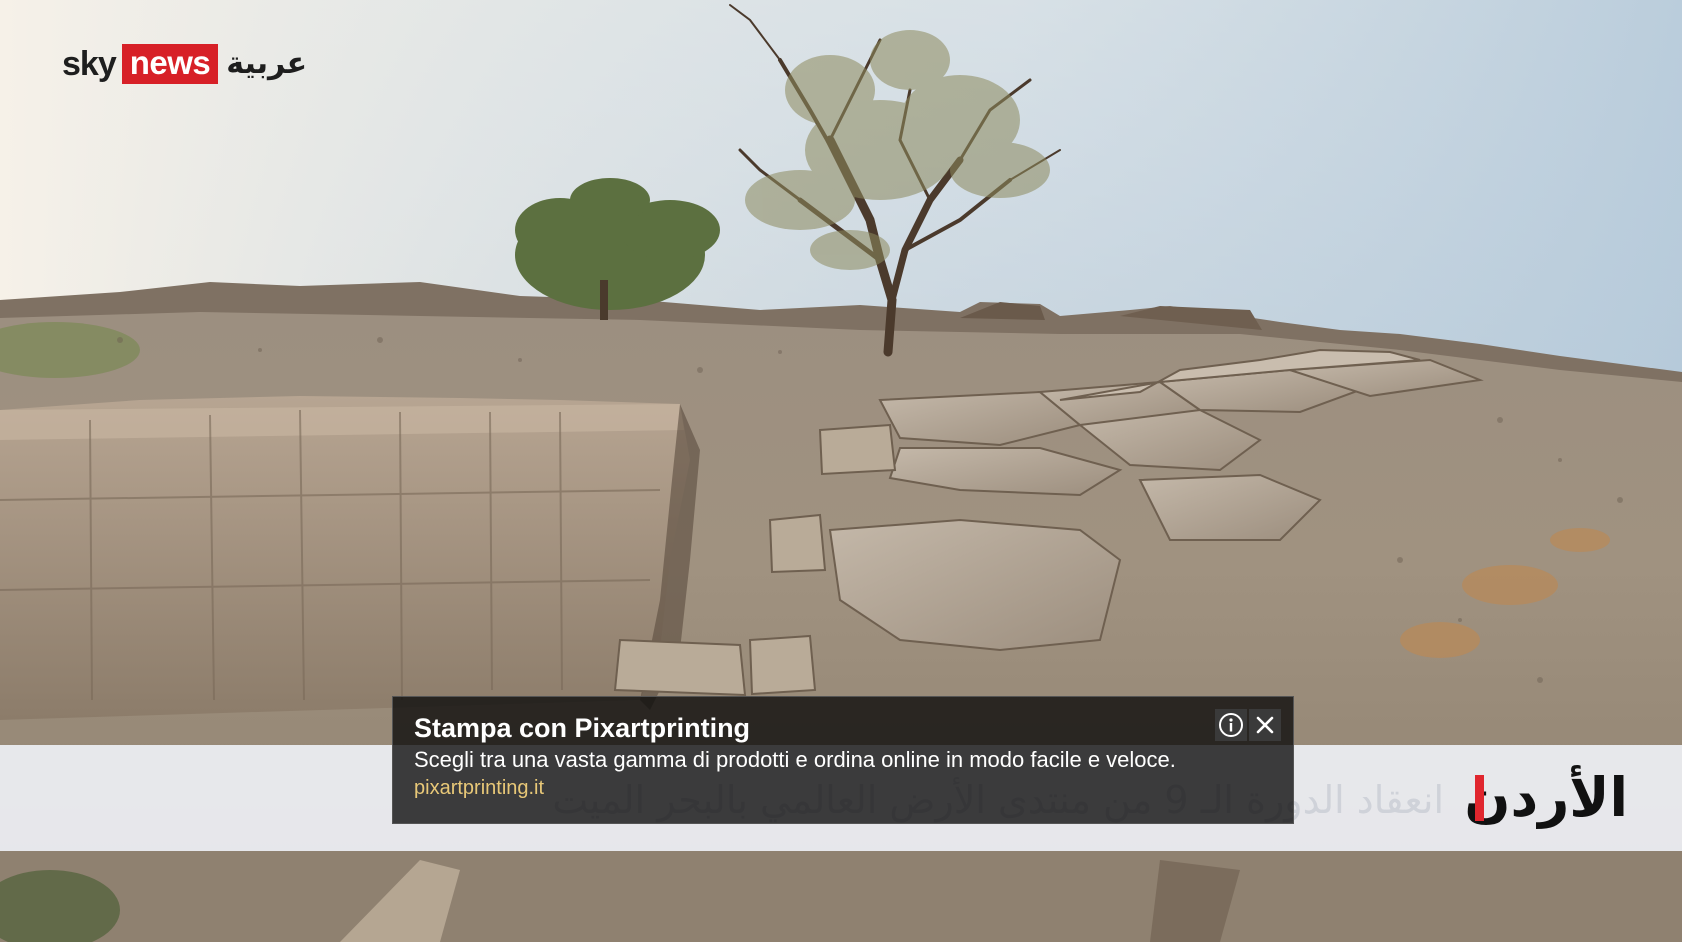 The height and width of the screenshot is (942, 1682). What do you see at coordinates (1248, 725) in the screenshot?
I see `ad-controls` at bounding box center [1248, 725].